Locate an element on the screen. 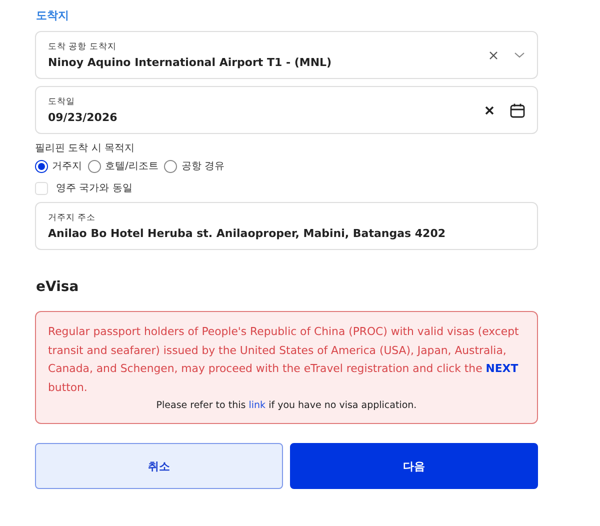 The width and height of the screenshot is (600, 526). date-field: 도착일 09/23/2026 is located at coordinates (286, 110).